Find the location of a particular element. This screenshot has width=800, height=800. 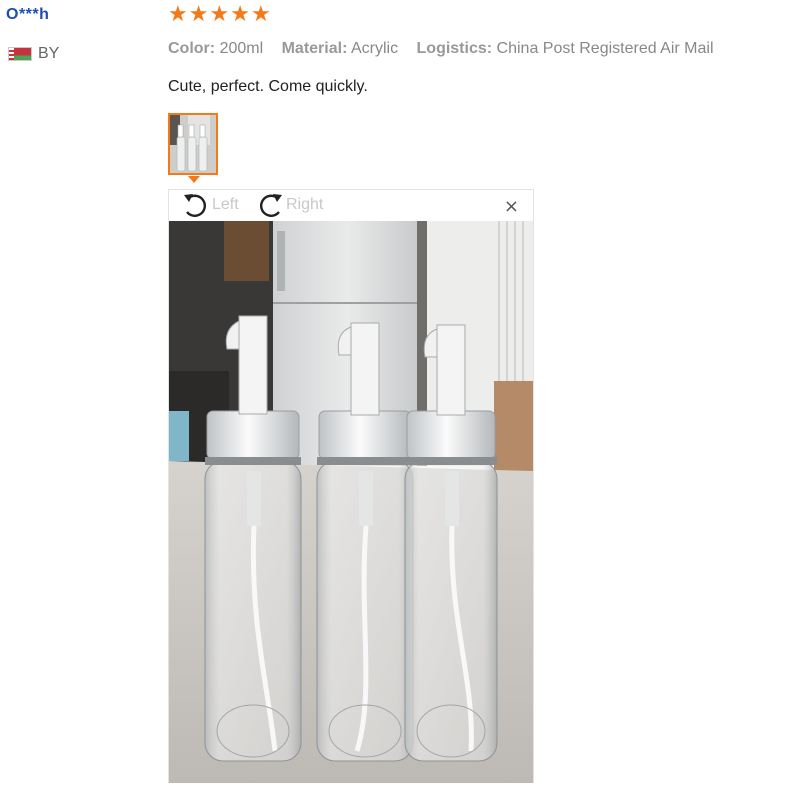

attribute-material: Material: Acrylic is located at coordinates (340, 48).